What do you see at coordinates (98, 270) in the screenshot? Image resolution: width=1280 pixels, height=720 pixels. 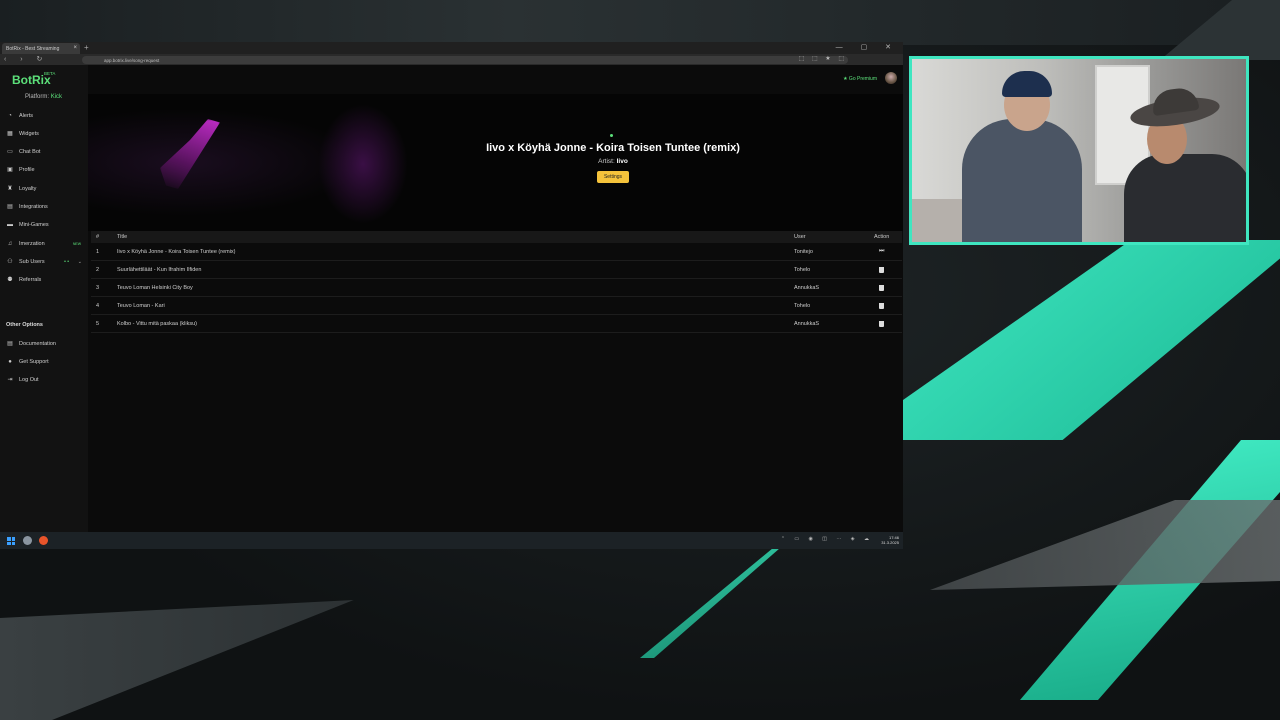 I see `row-number: 2` at bounding box center [98, 270].